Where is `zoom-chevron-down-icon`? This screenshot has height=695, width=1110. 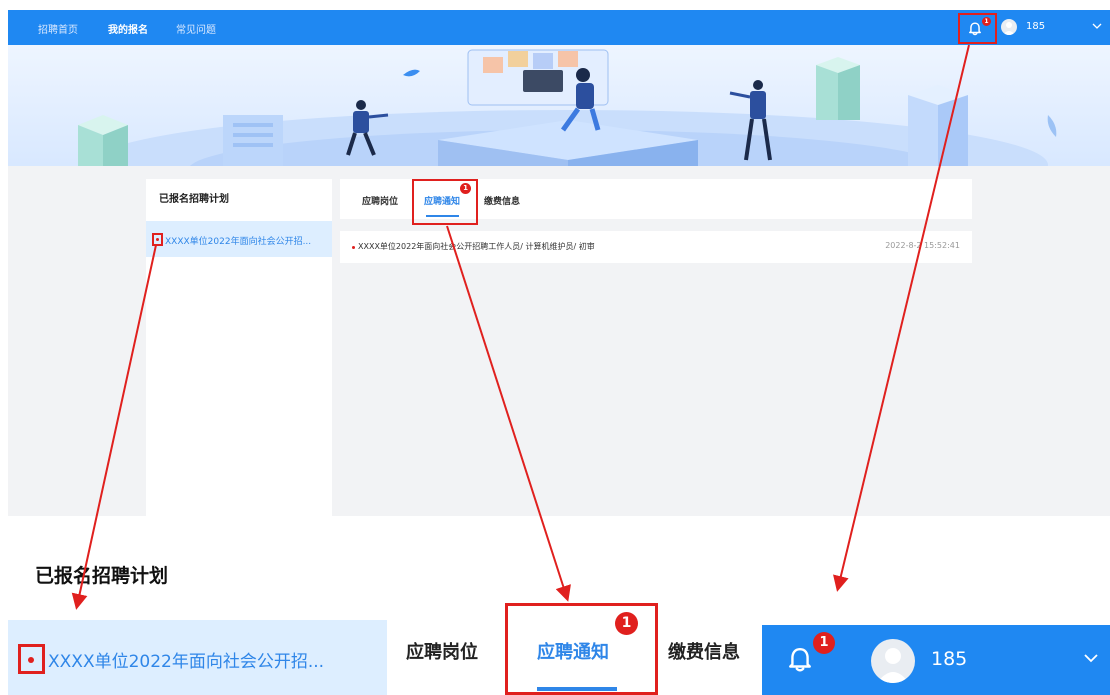 zoom-chevron-down-icon is located at coordinates (1091, 658).